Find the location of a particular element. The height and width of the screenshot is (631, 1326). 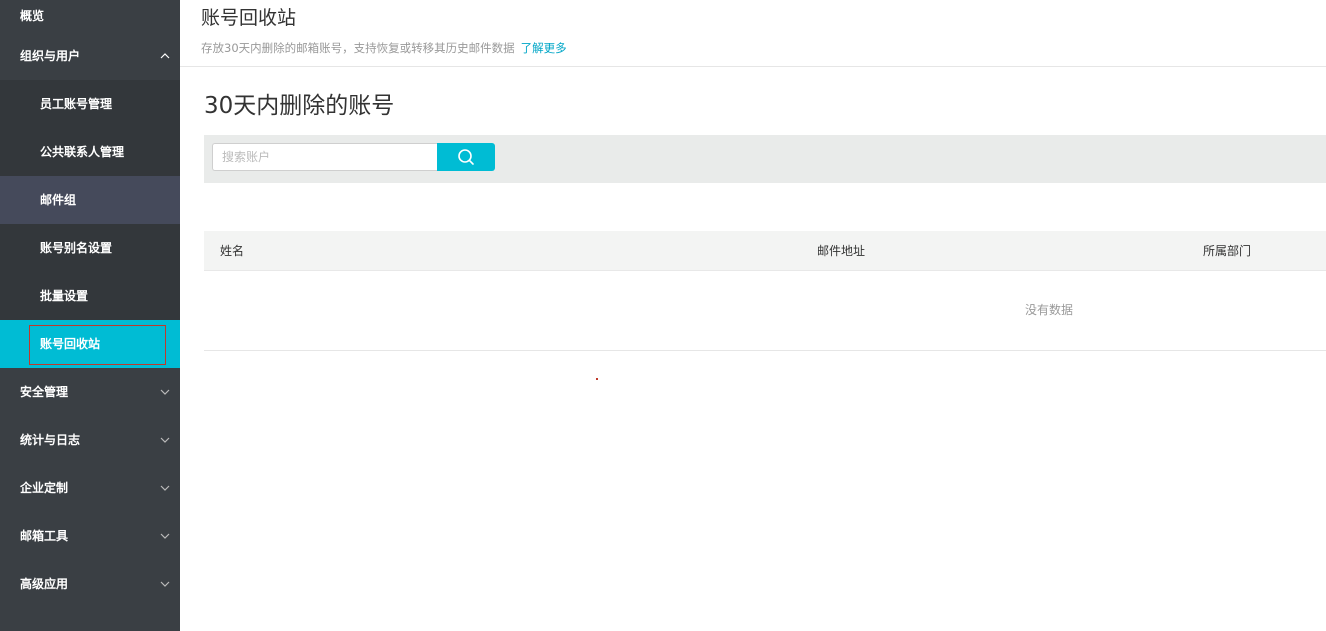

sidebar-item-label: 高级应用 is located at coordinates (44, 584).